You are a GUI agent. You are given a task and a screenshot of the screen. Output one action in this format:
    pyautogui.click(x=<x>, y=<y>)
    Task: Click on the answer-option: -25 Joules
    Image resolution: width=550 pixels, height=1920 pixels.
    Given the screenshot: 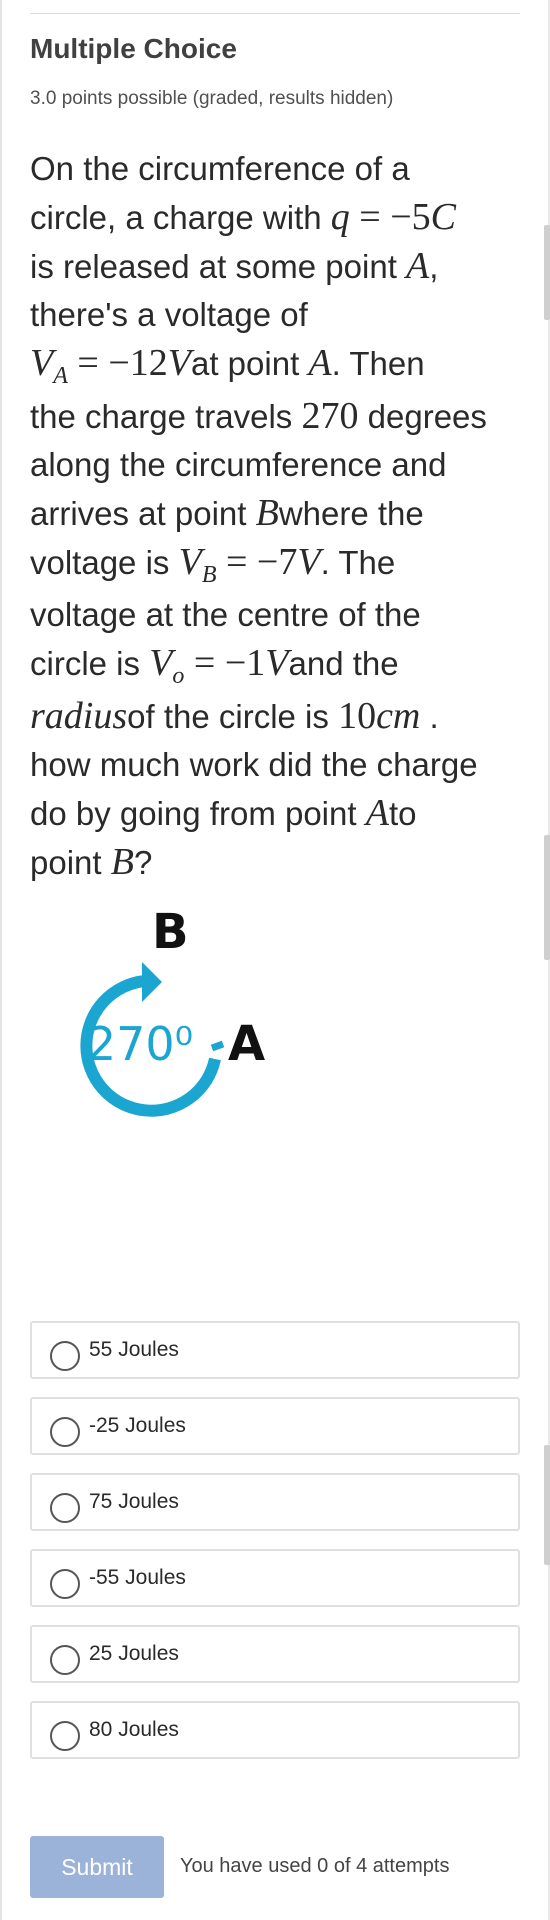 What is the action you would take?
    pyautogui.click(x=275, y=1426)
    